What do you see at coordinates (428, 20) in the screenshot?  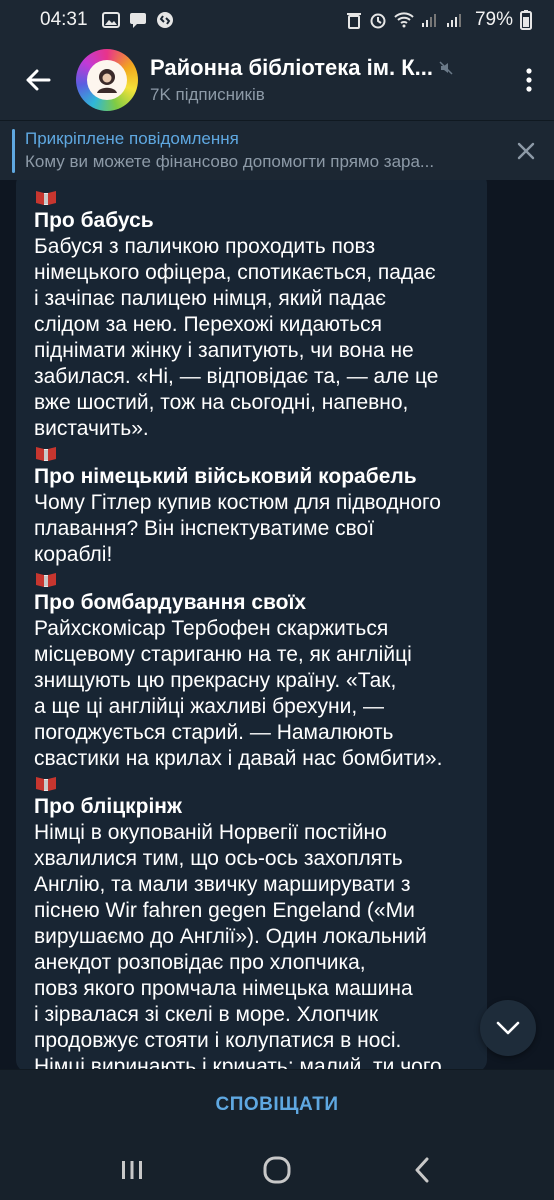 I see `signal-icon` at bounding box center [428, 20].